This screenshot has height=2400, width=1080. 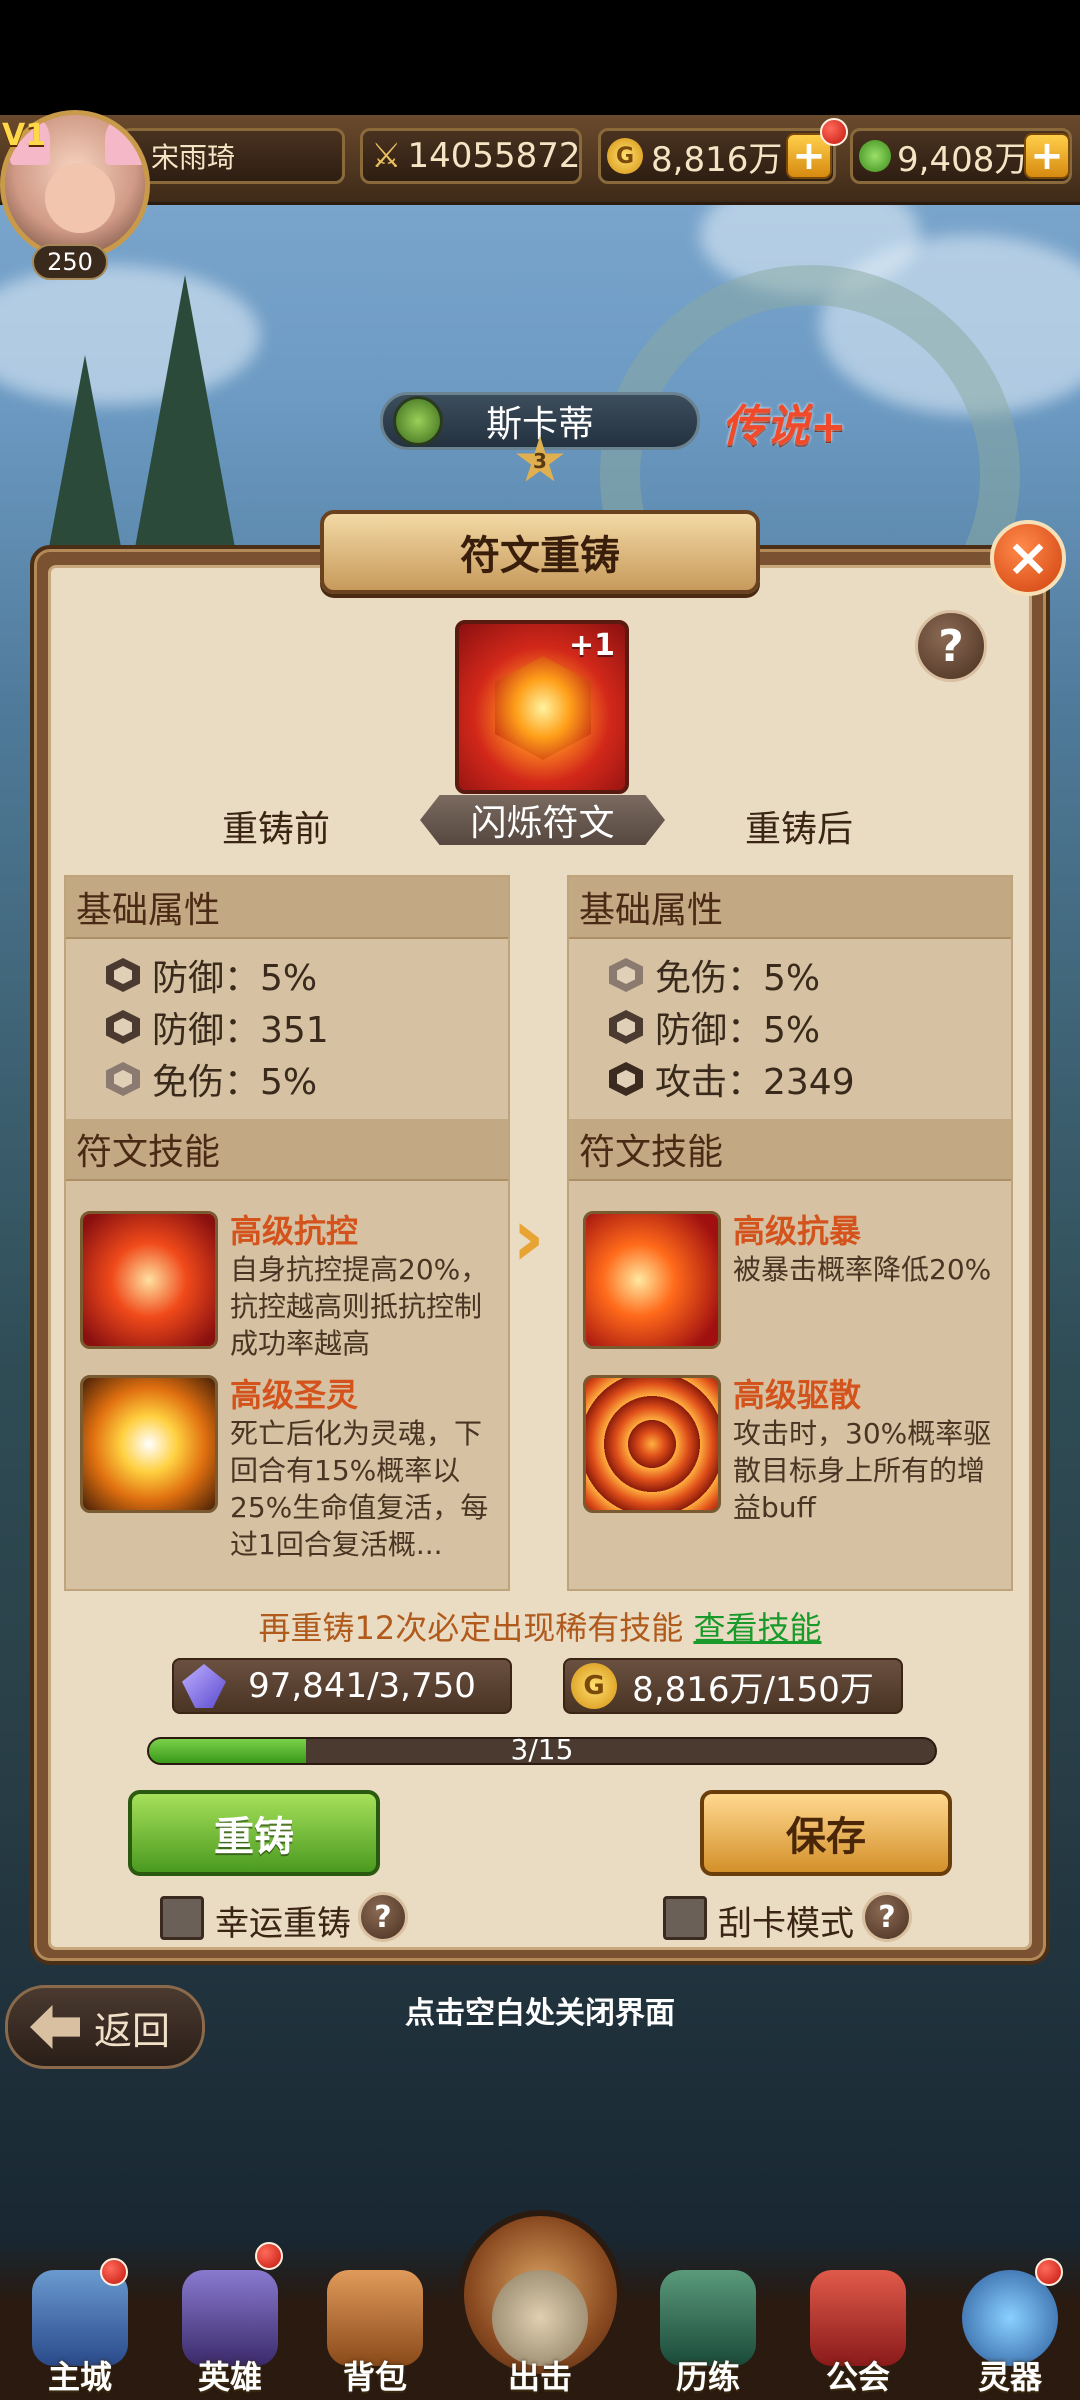 What do you see at coordinates (471, 156) in the screenshot?
I see `power-counter: ⚔ 14055872` at bounding box center [471, 156].